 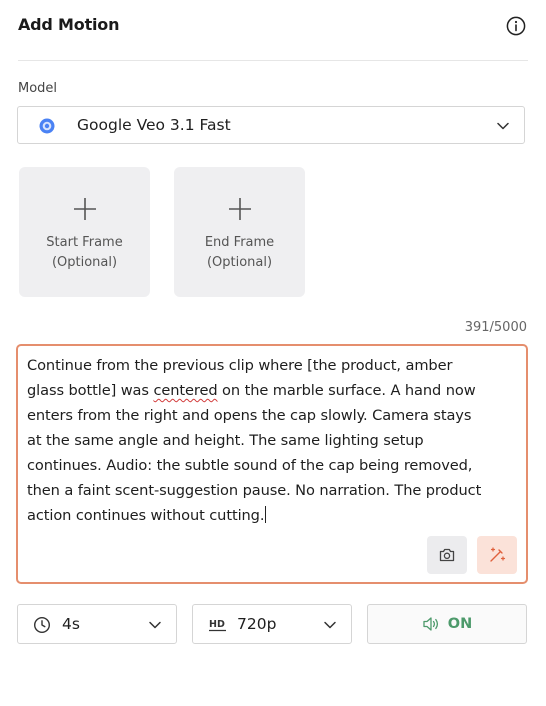 I want to click on prompt-line-segment: glass bottle] was, so click(x=90, y=390).